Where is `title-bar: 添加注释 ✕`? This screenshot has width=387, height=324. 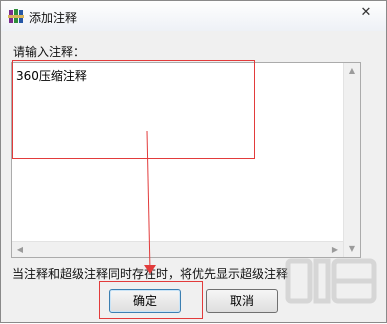
title-bar: 添加注释 ✕ is located at coordinates (193, 16).